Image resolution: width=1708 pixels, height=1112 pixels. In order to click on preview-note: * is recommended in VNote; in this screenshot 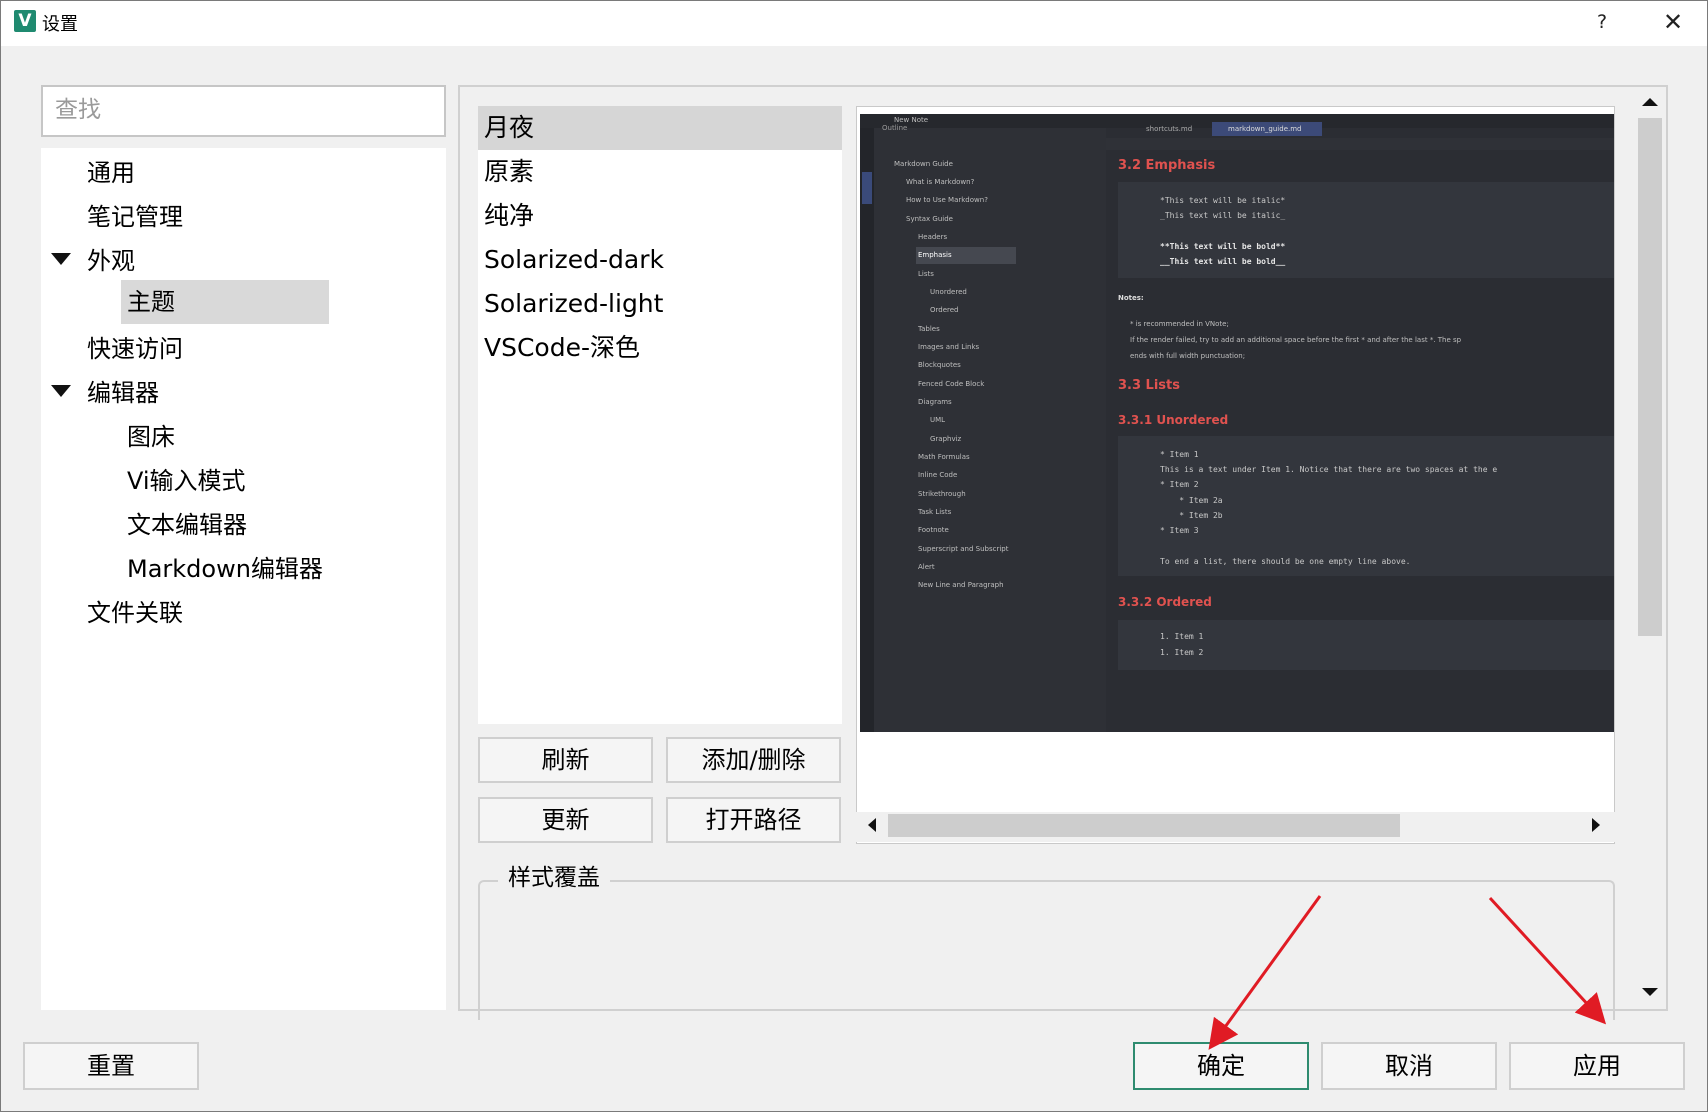, I will do `click(1179, 324)`.